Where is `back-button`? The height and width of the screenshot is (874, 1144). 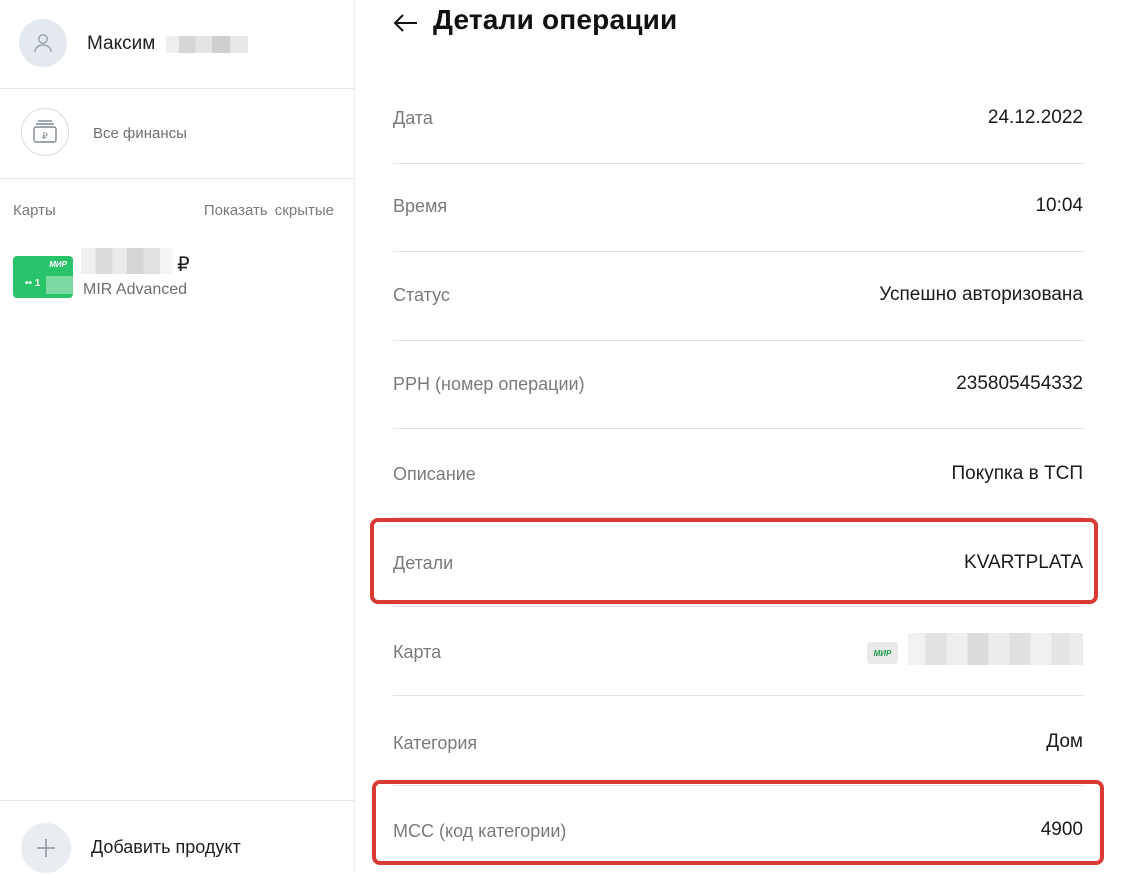 back-button is located at coordinates (408, 23).